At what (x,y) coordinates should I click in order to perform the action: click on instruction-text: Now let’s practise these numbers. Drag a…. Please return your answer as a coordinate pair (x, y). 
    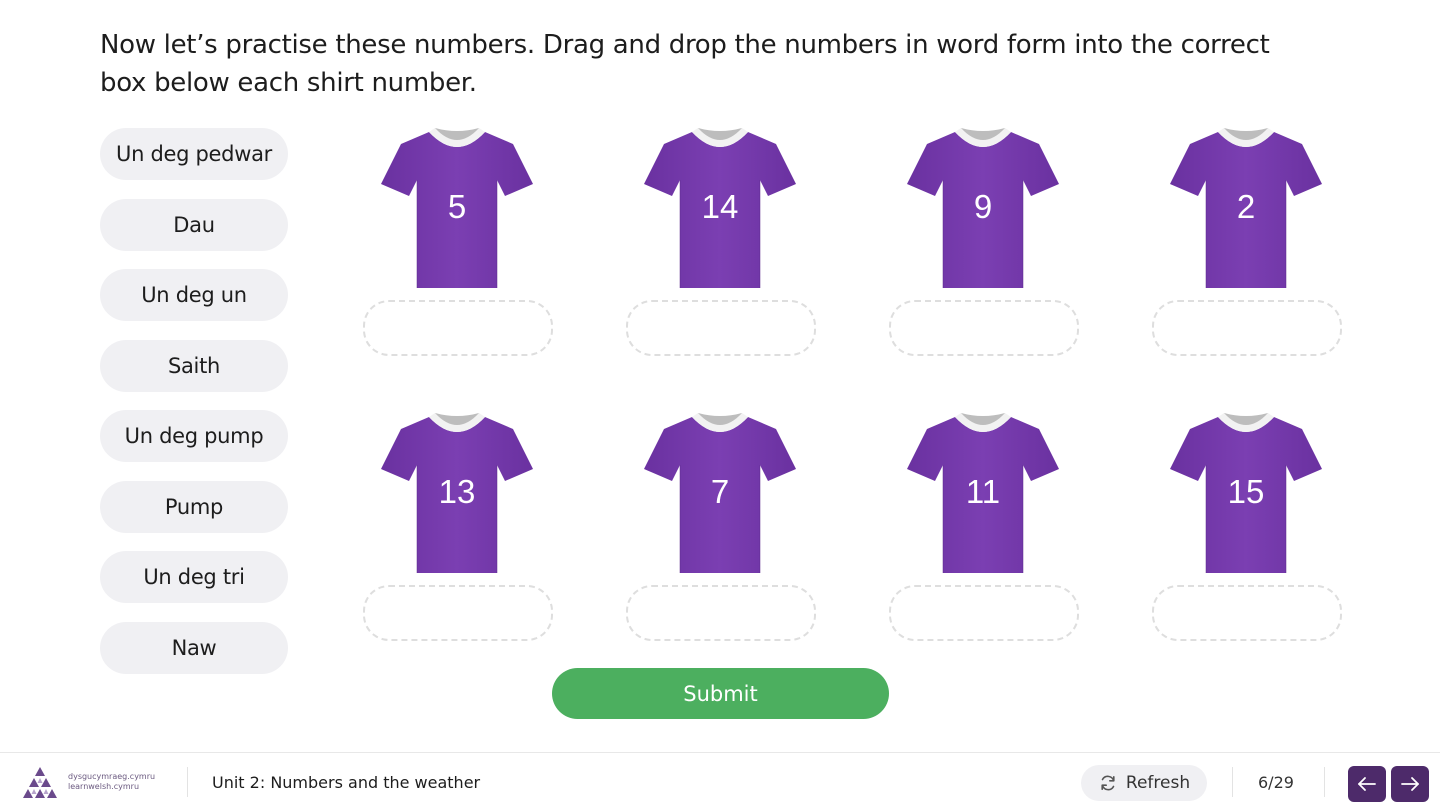
    Looking at the image, I should click on (685, 64).